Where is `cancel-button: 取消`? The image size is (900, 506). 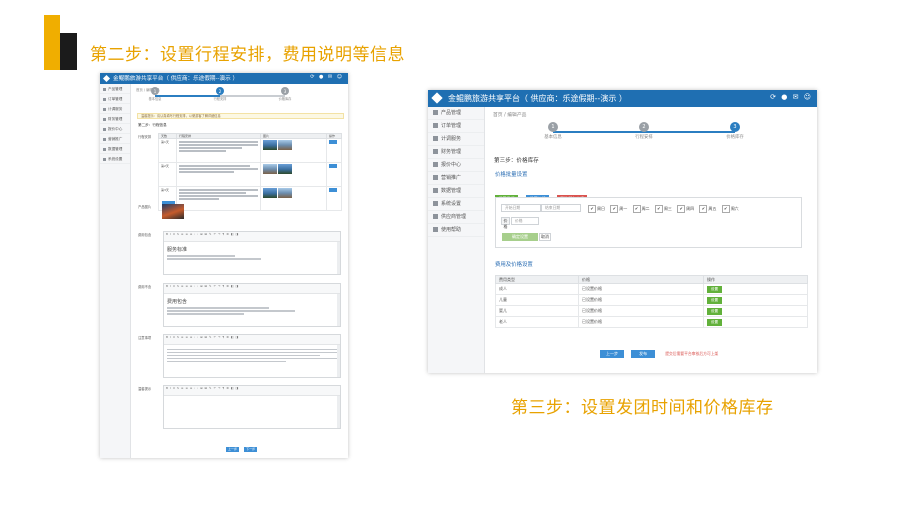
cancel-button: 取消 is located at coordinates (545, 237).